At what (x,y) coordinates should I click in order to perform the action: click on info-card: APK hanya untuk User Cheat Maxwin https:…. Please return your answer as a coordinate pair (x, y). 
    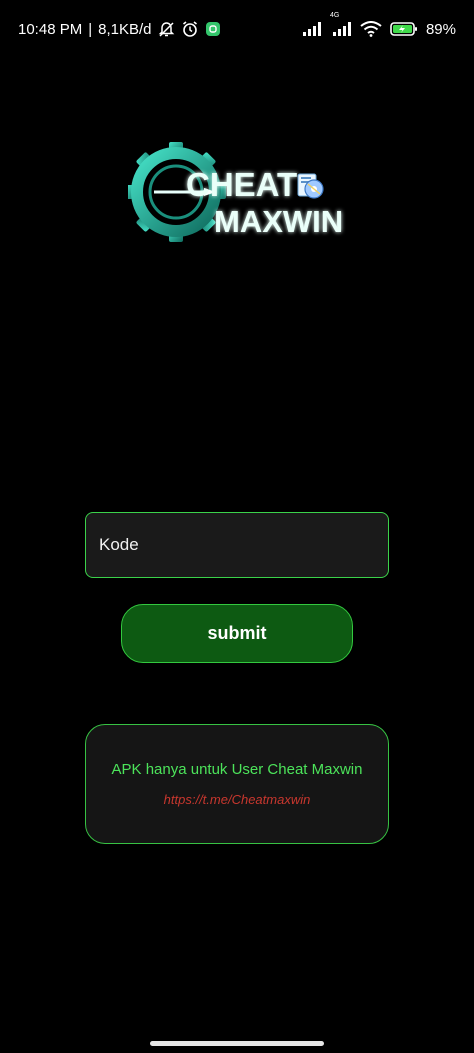
    Looking at the image, I should click on (237, 784).